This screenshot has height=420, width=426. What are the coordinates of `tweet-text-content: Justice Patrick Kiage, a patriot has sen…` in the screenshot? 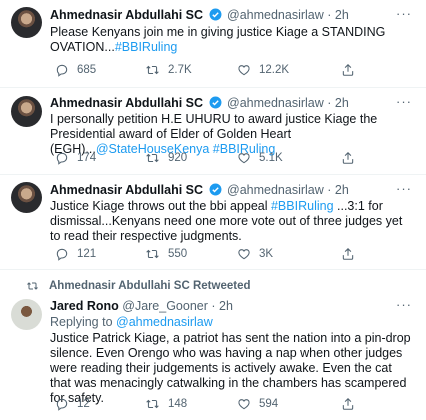 It's located at (230, 368).